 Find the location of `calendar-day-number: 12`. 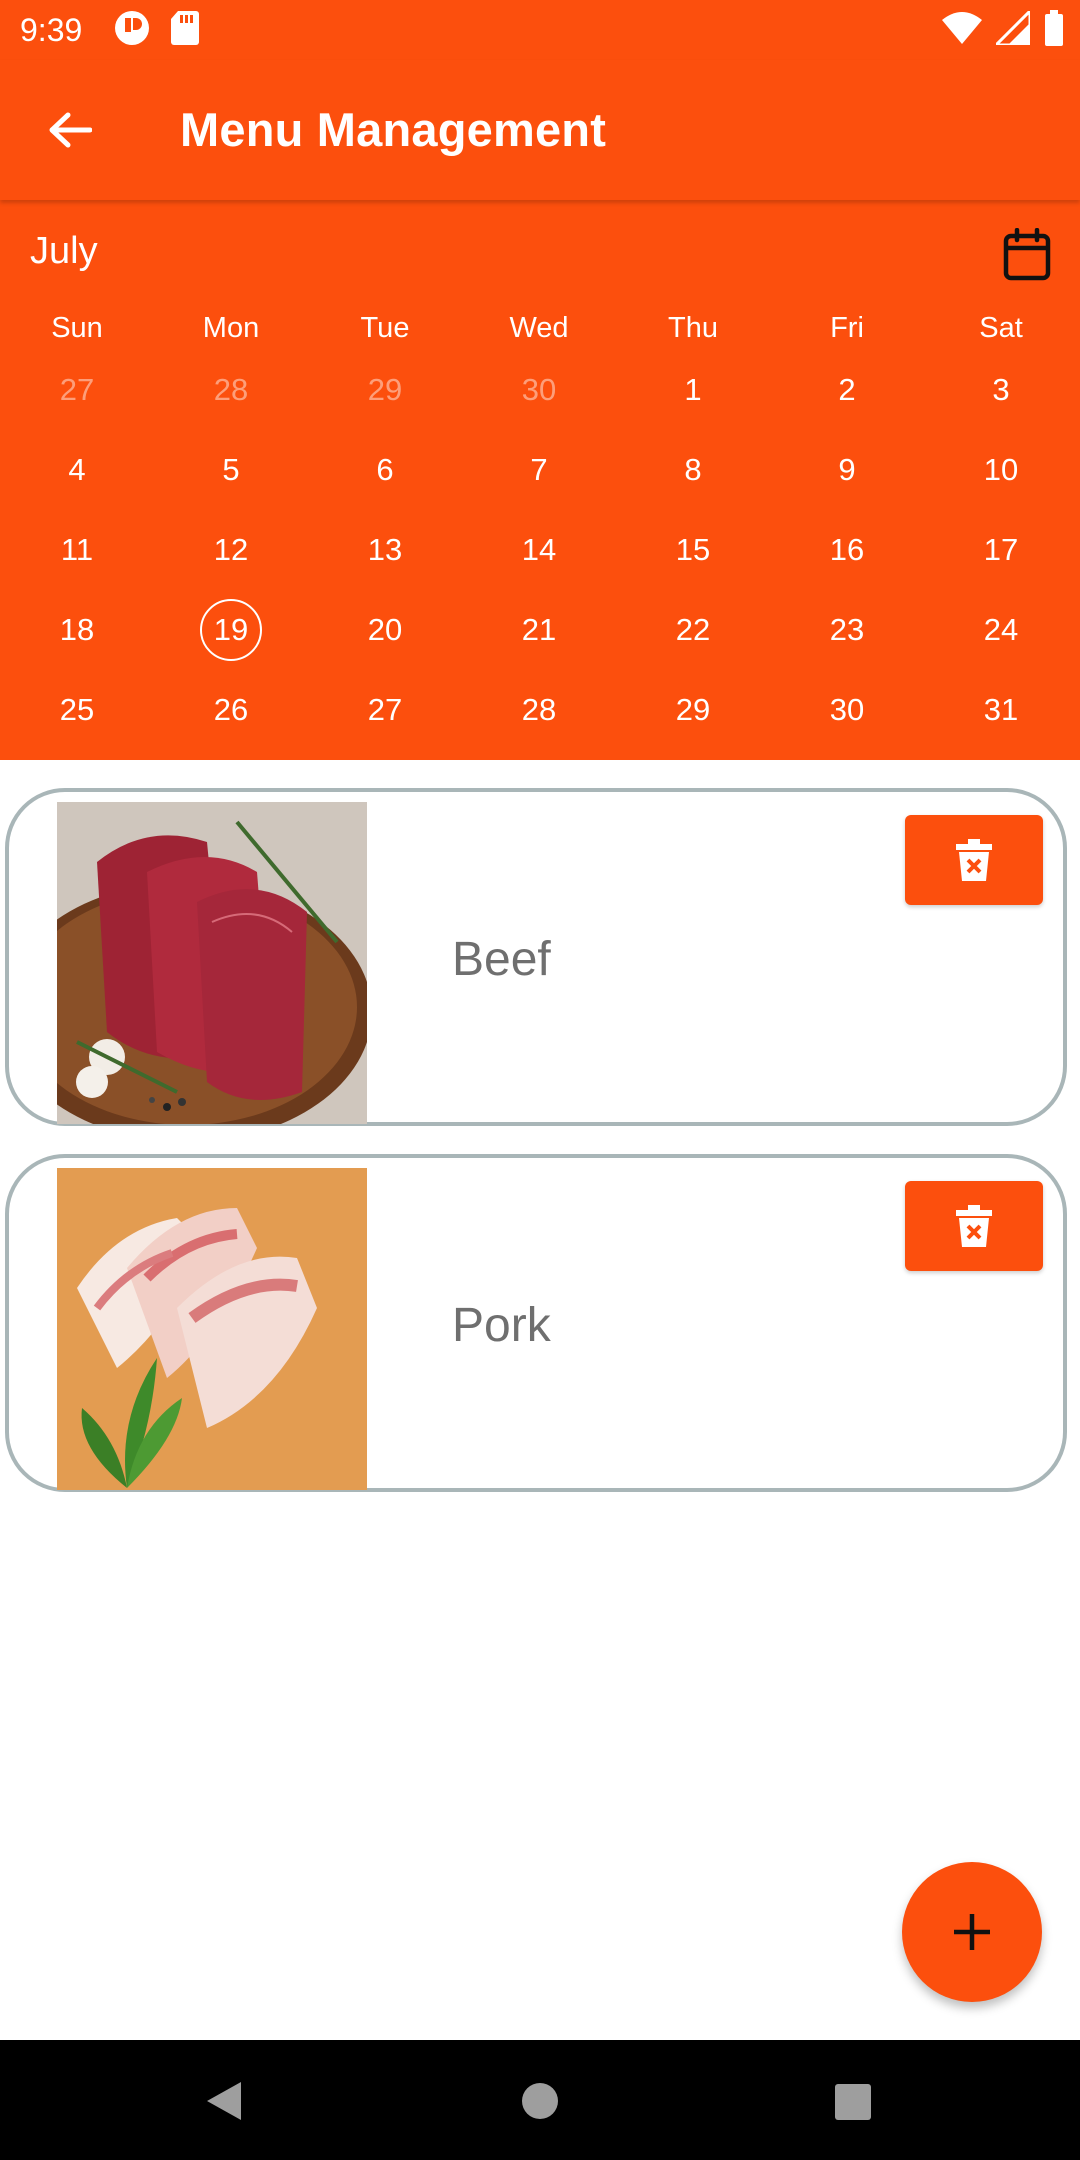

calendar-day-number: 12 is located at coordinates (231, 549).